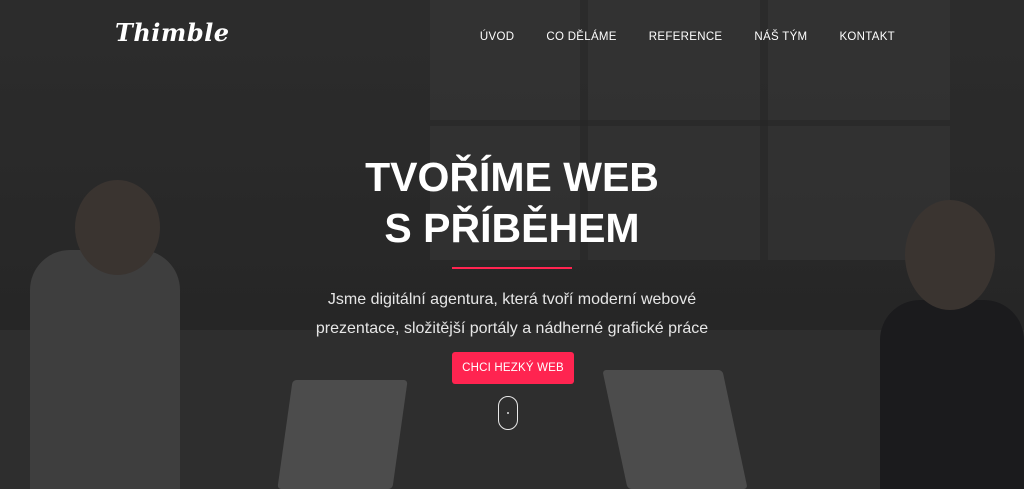  Describe the element at coordinates (686, 37) in the screenshot. I see `nav-item-reference: REFERENCE` at that location.